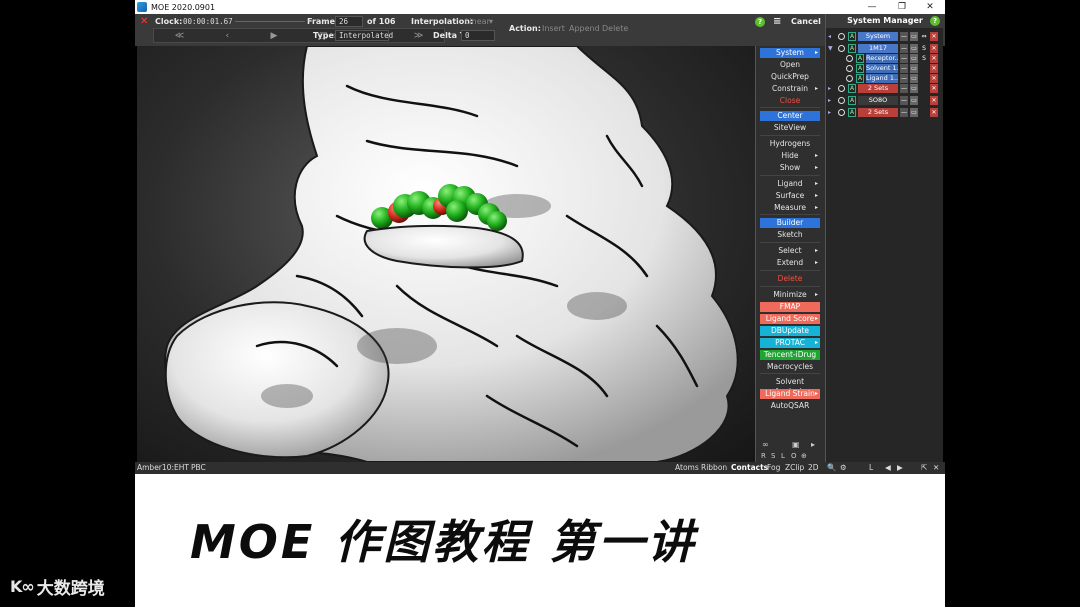 This screenshot has width=1080, height=607. I want to click on ligand-button: Ligand ▸, so click(790, 184).